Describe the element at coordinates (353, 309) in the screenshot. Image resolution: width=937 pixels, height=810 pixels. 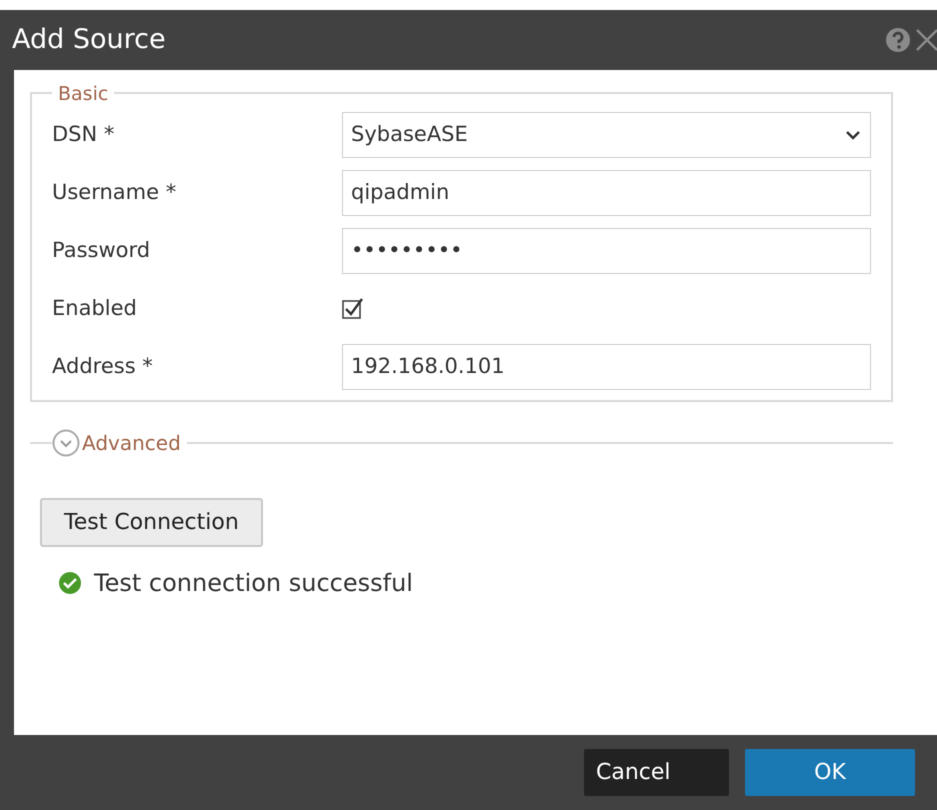
I see `checkbox` at that location.